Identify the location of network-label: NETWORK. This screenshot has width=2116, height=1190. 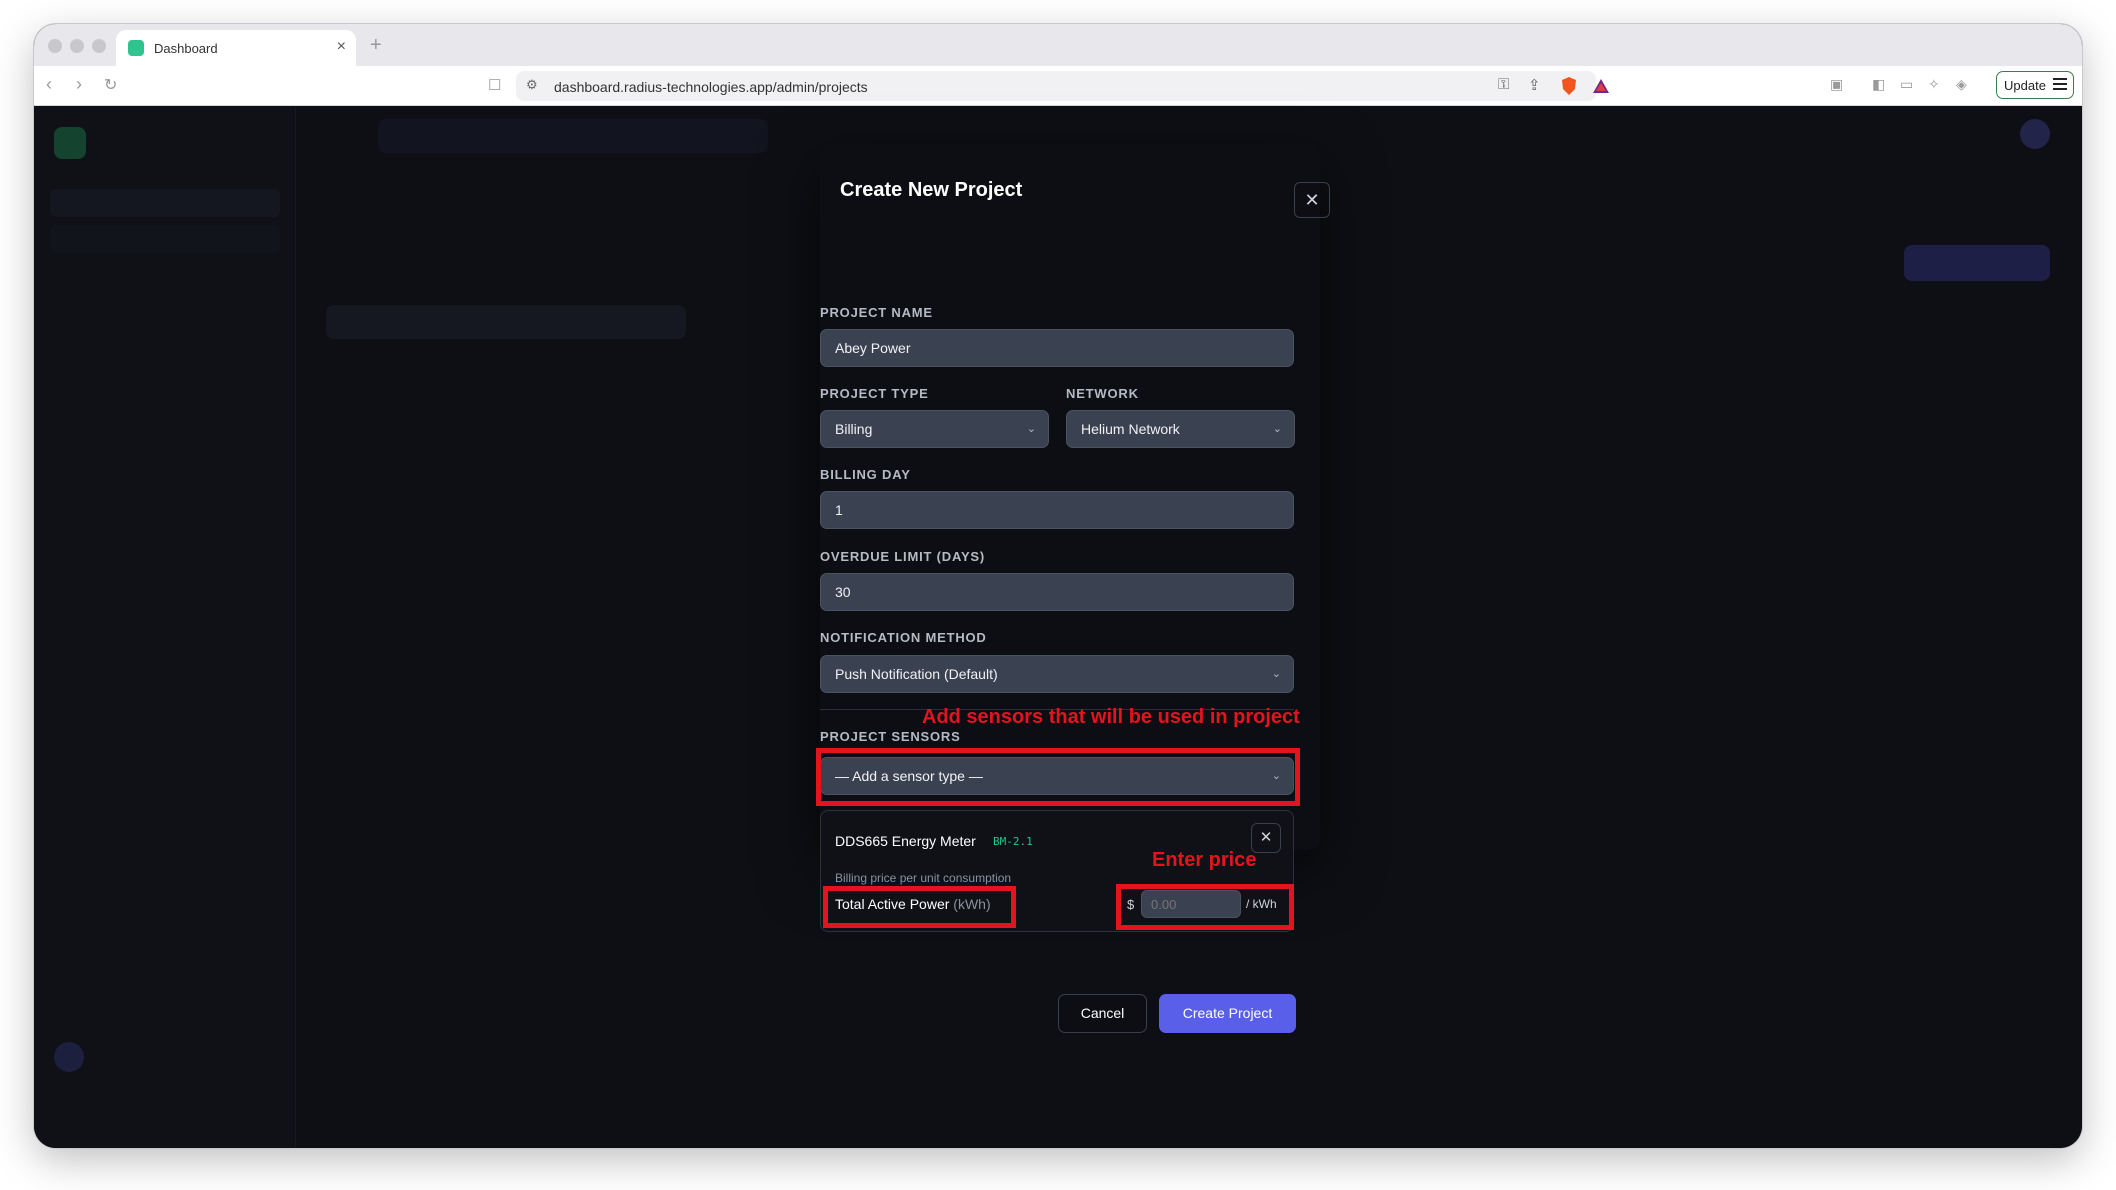
(1102, 393).